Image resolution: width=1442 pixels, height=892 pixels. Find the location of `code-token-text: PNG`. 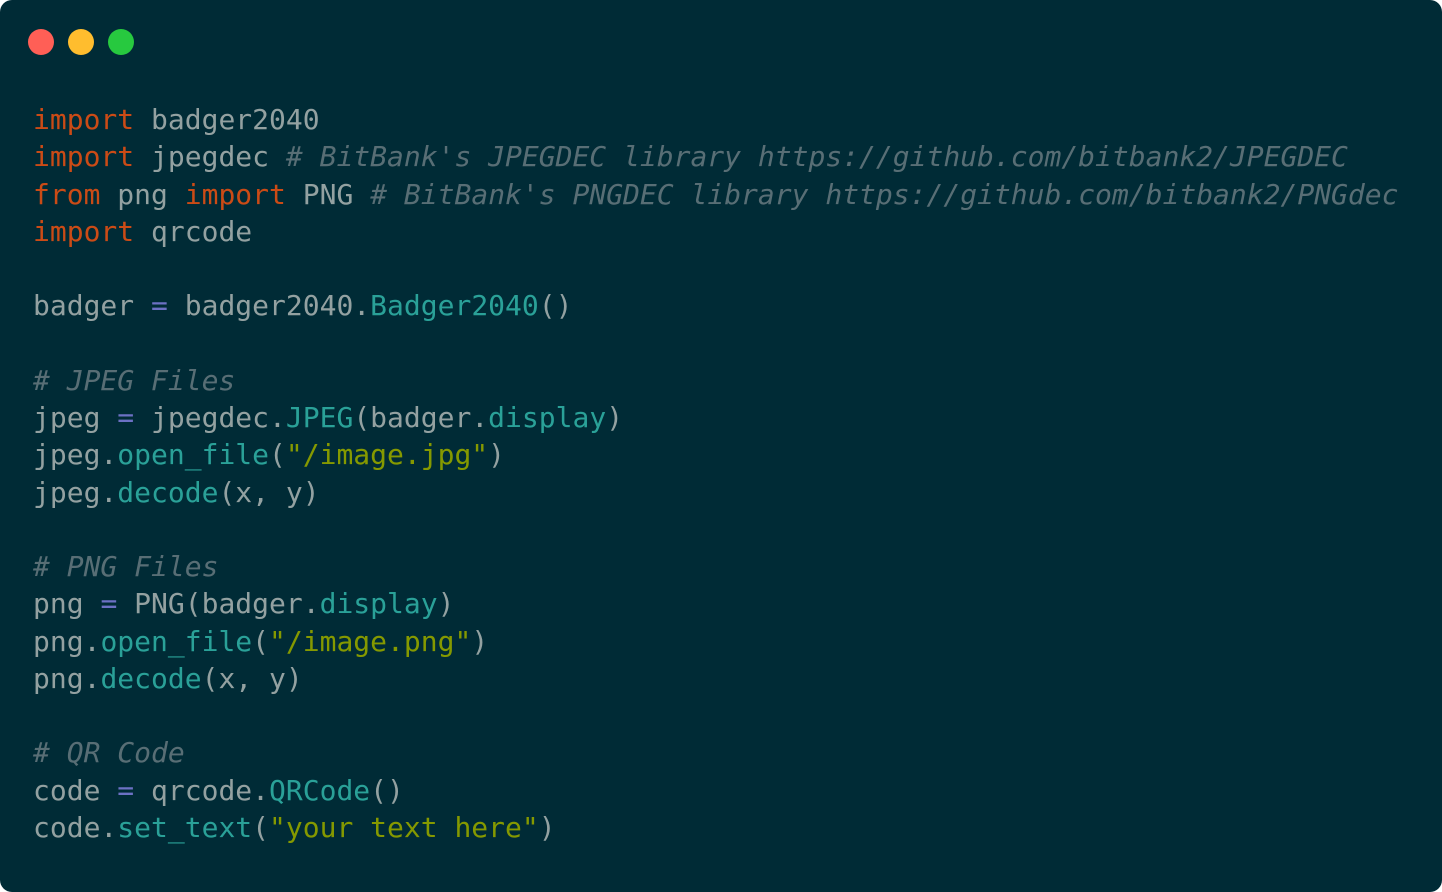

code-token-text: PNG is located at coordinates (328, 194).